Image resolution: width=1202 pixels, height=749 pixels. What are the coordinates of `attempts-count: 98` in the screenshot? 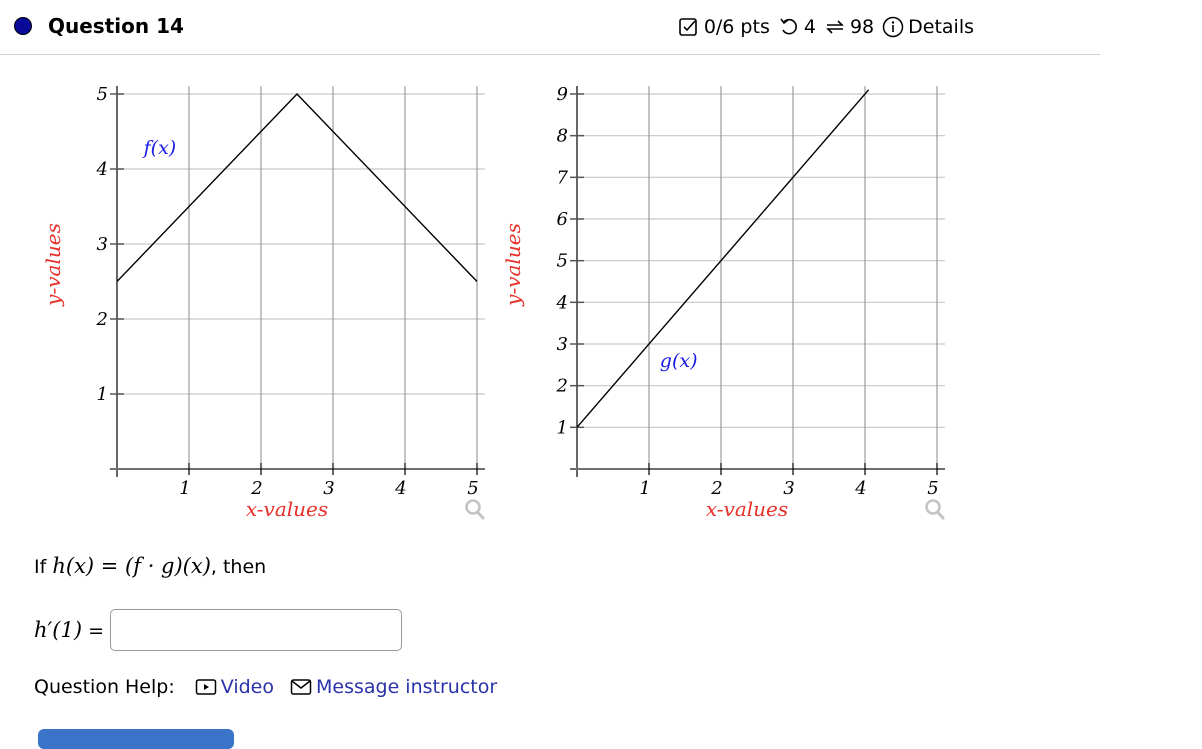 It's located at (862, 27).